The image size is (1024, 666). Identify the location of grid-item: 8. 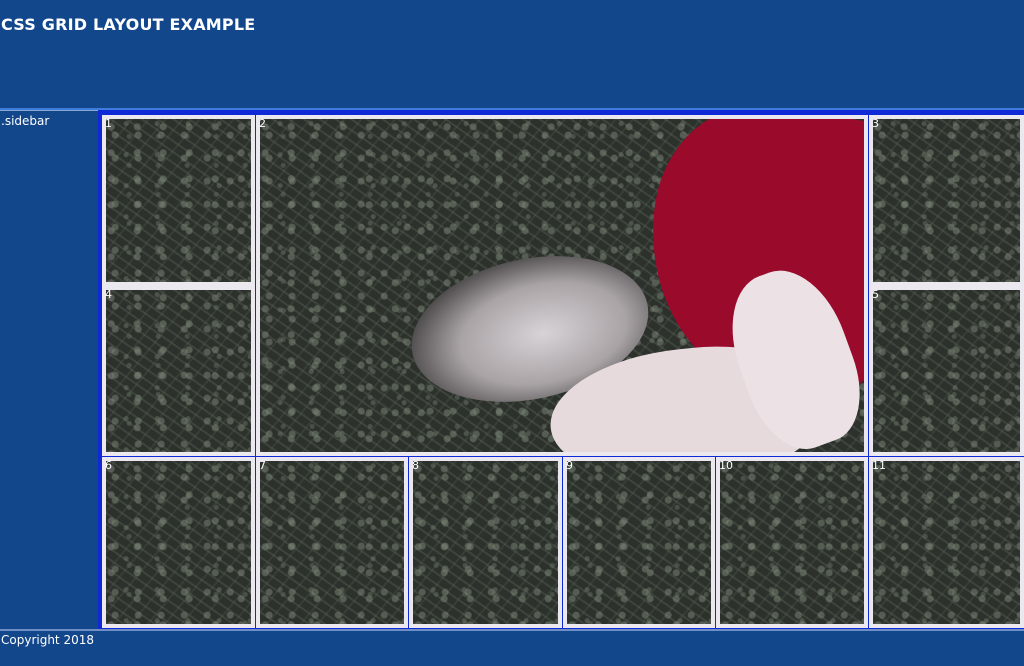
(485, 542).